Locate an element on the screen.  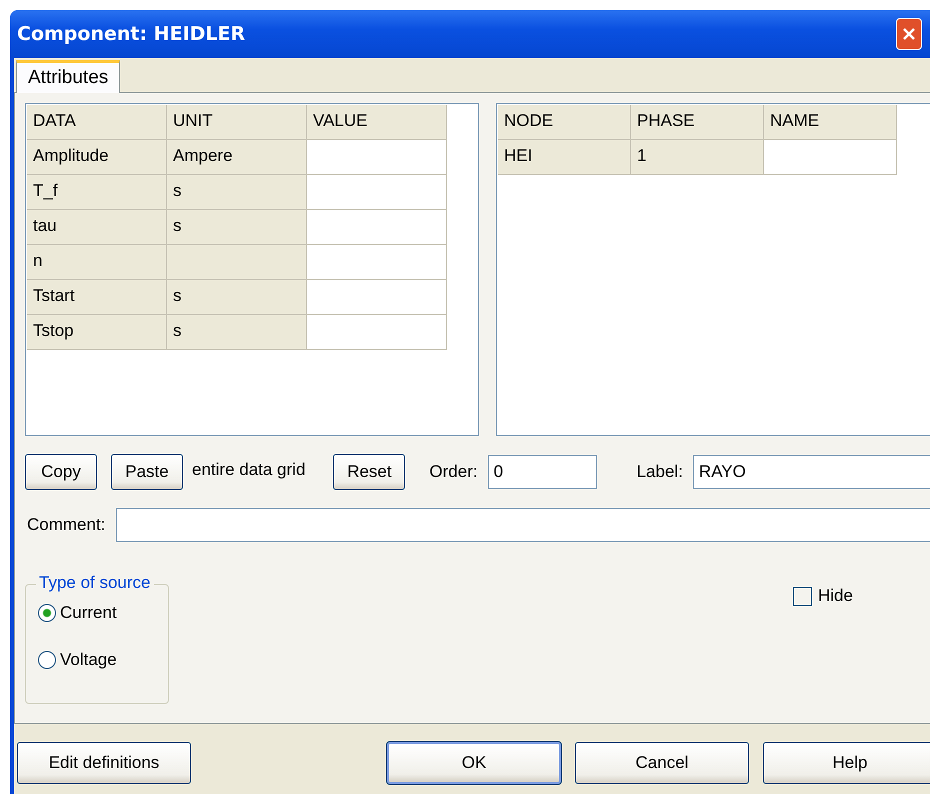
radio-label: Current is located at coordinates (88, 613).